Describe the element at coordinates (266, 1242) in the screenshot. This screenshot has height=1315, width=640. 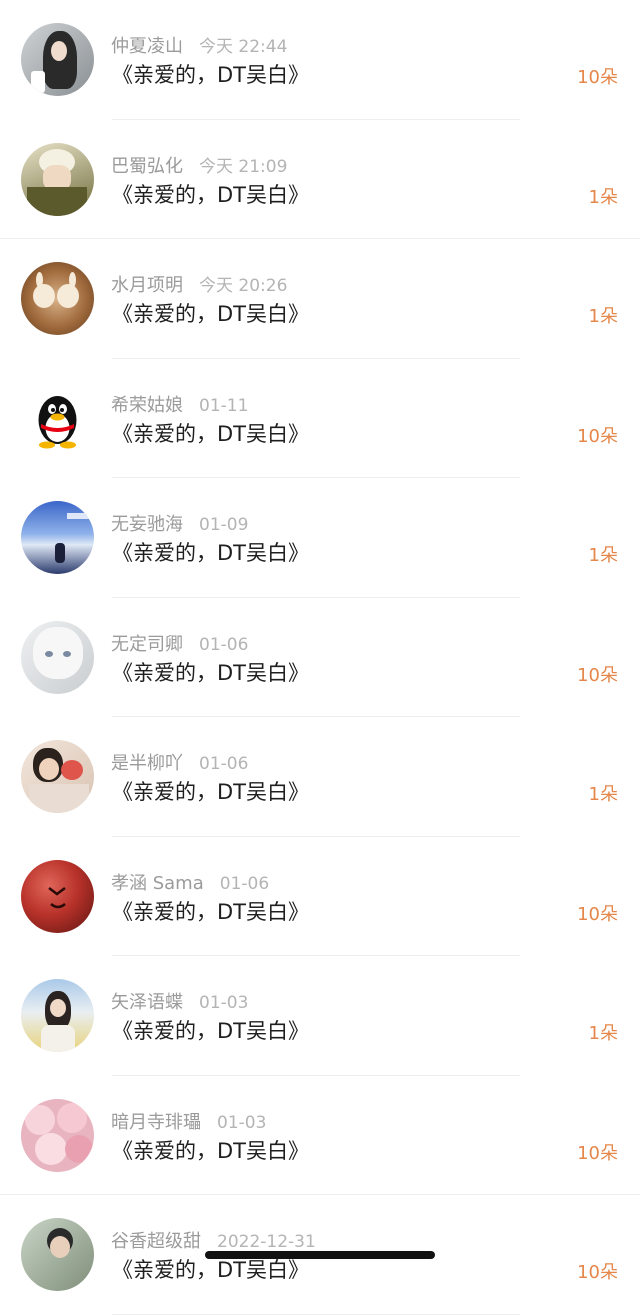
I see `timestamp: 2022-12-31` at that location.